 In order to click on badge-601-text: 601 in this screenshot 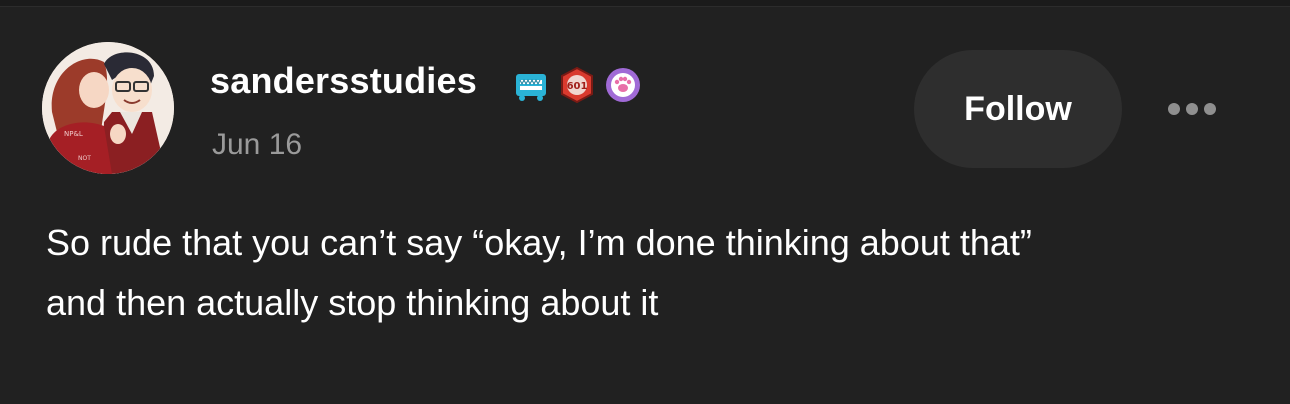, I will do `click(577, 86)`.